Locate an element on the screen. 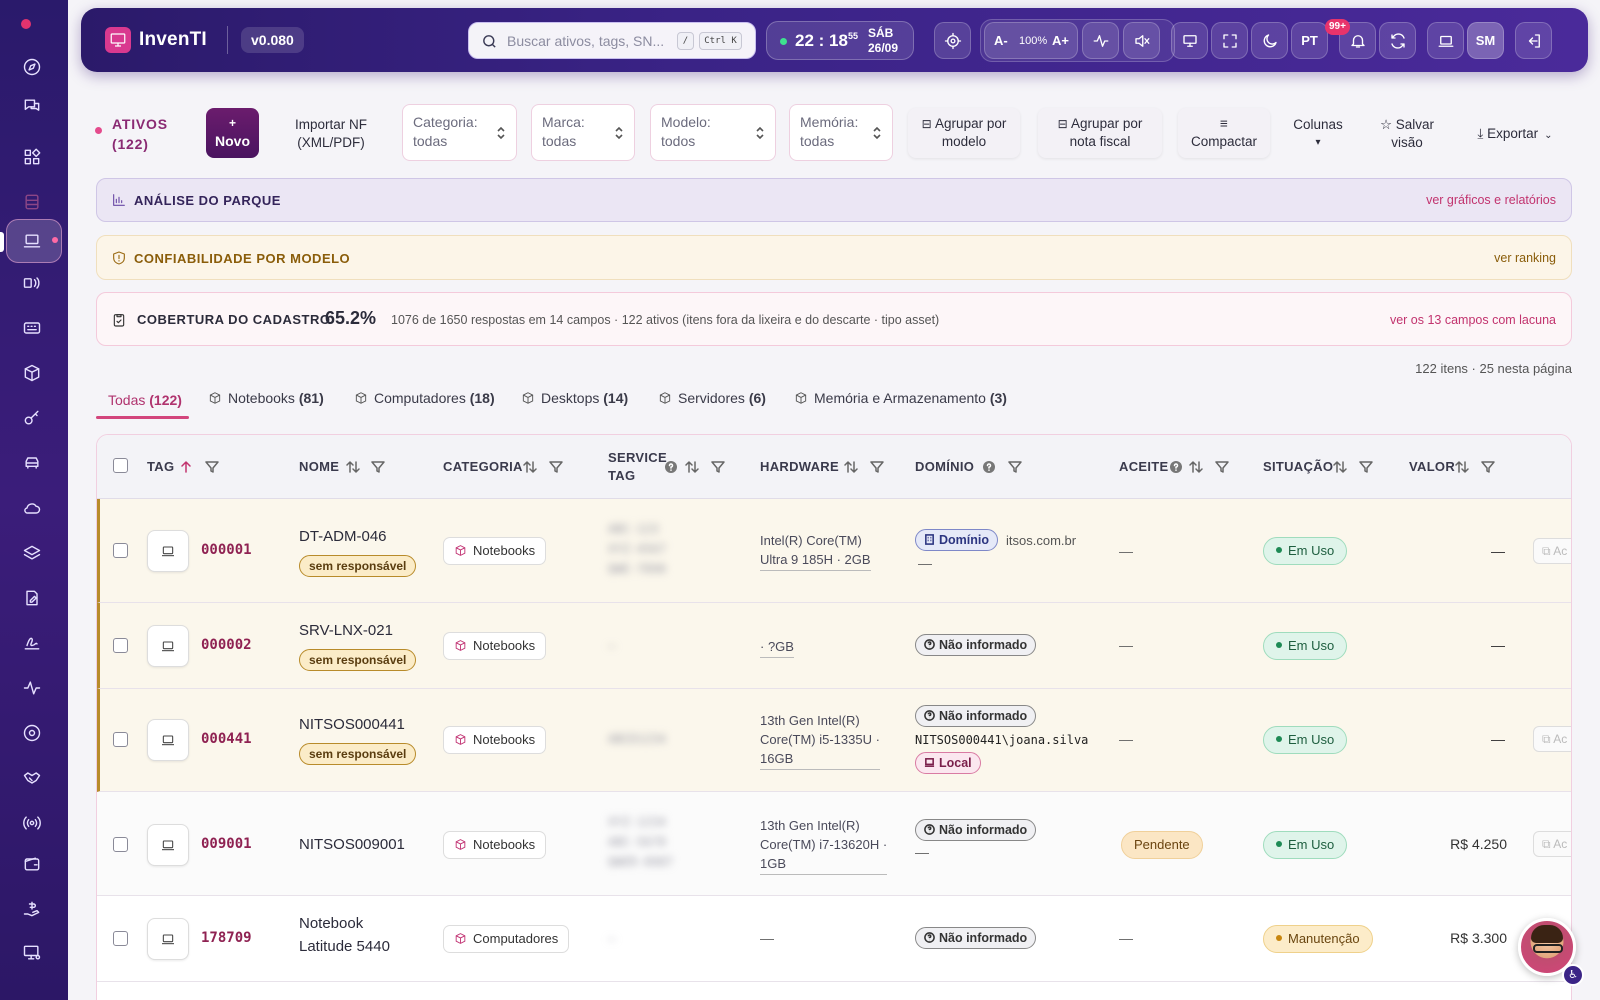 Image resolution: width=1600 pixels, height=1000 pixels. device-button is located at coordinates (1445, 40).